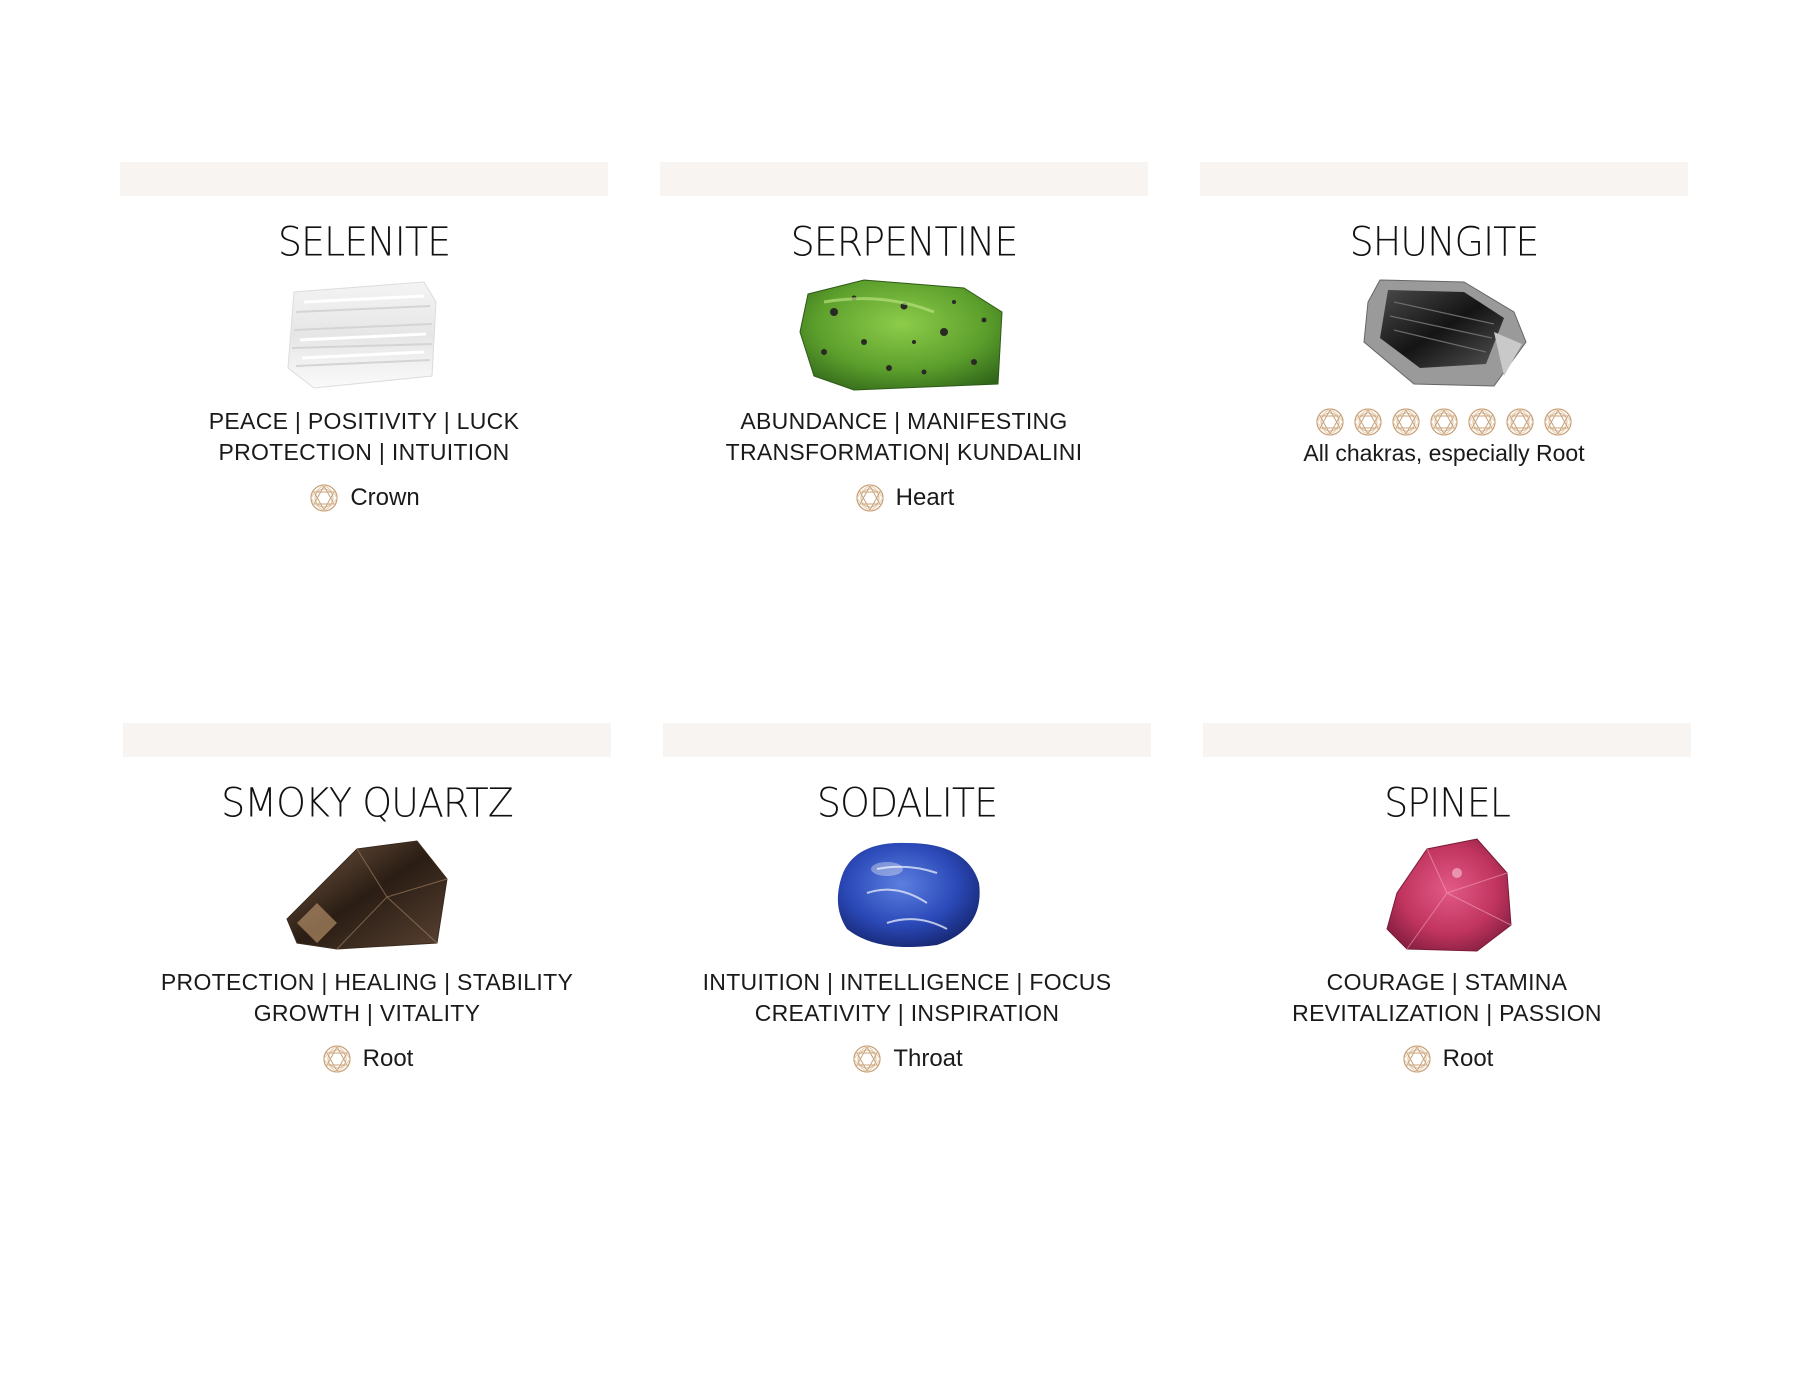  I want to click on properties-line-1: ABUNDANCE | MANIFESTING, so click(904, 421).